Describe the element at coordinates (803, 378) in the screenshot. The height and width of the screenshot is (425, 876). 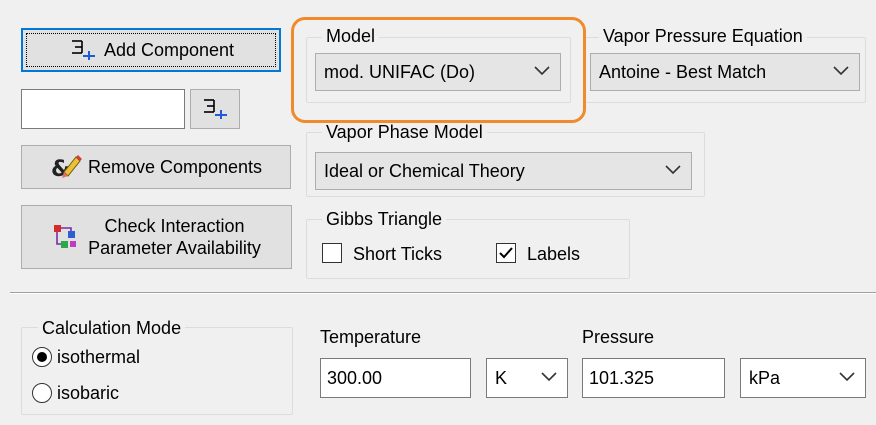
I see `pressure-unit-select: kPa` at that location.